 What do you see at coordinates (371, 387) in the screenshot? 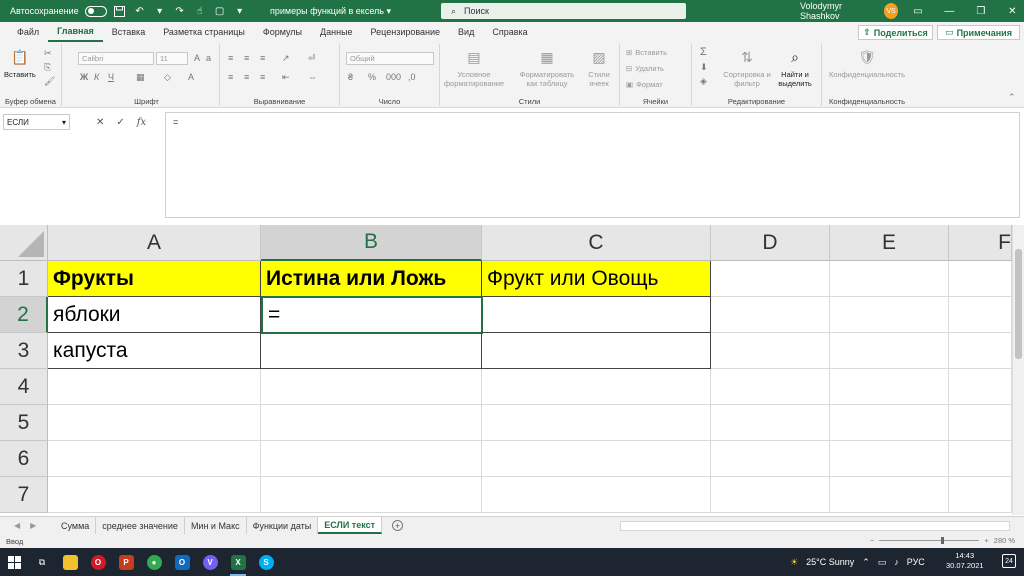
I see `cell-b4` at bounding box center [371, 387].